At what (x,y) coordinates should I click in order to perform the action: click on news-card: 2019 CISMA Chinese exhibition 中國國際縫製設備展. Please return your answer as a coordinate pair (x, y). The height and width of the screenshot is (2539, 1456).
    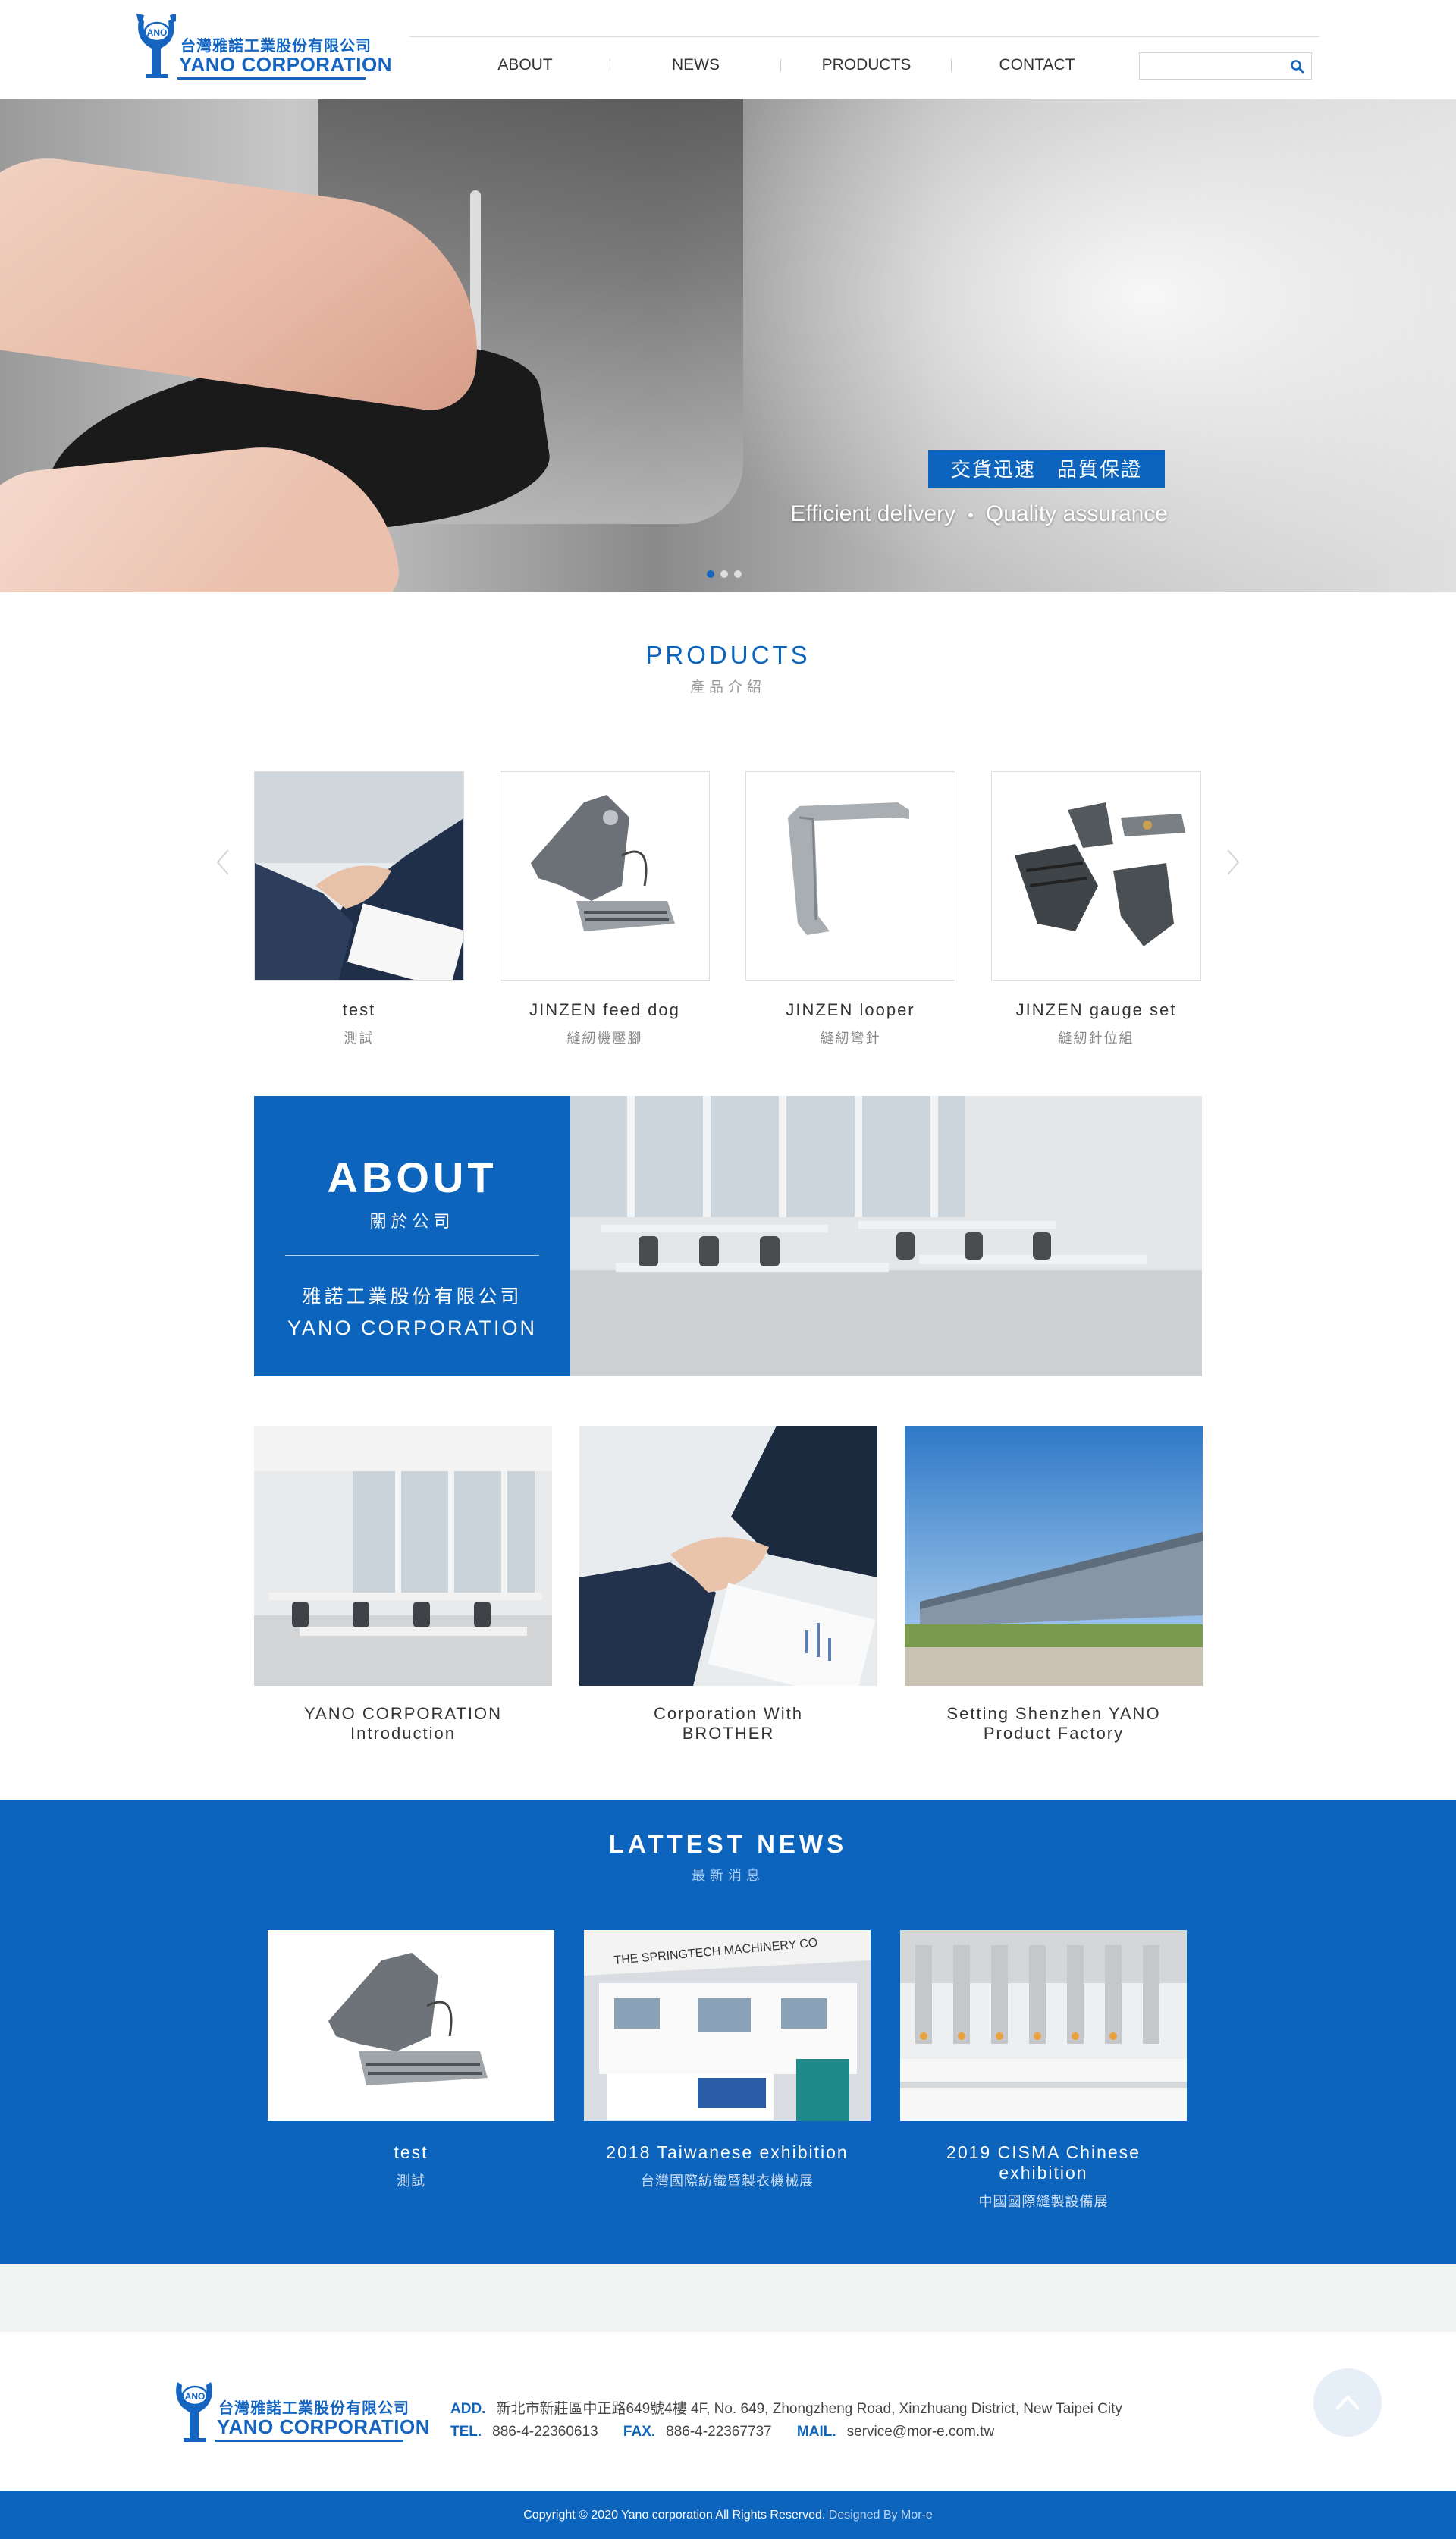
    Looking at the image, I should click on (1043, 2070).